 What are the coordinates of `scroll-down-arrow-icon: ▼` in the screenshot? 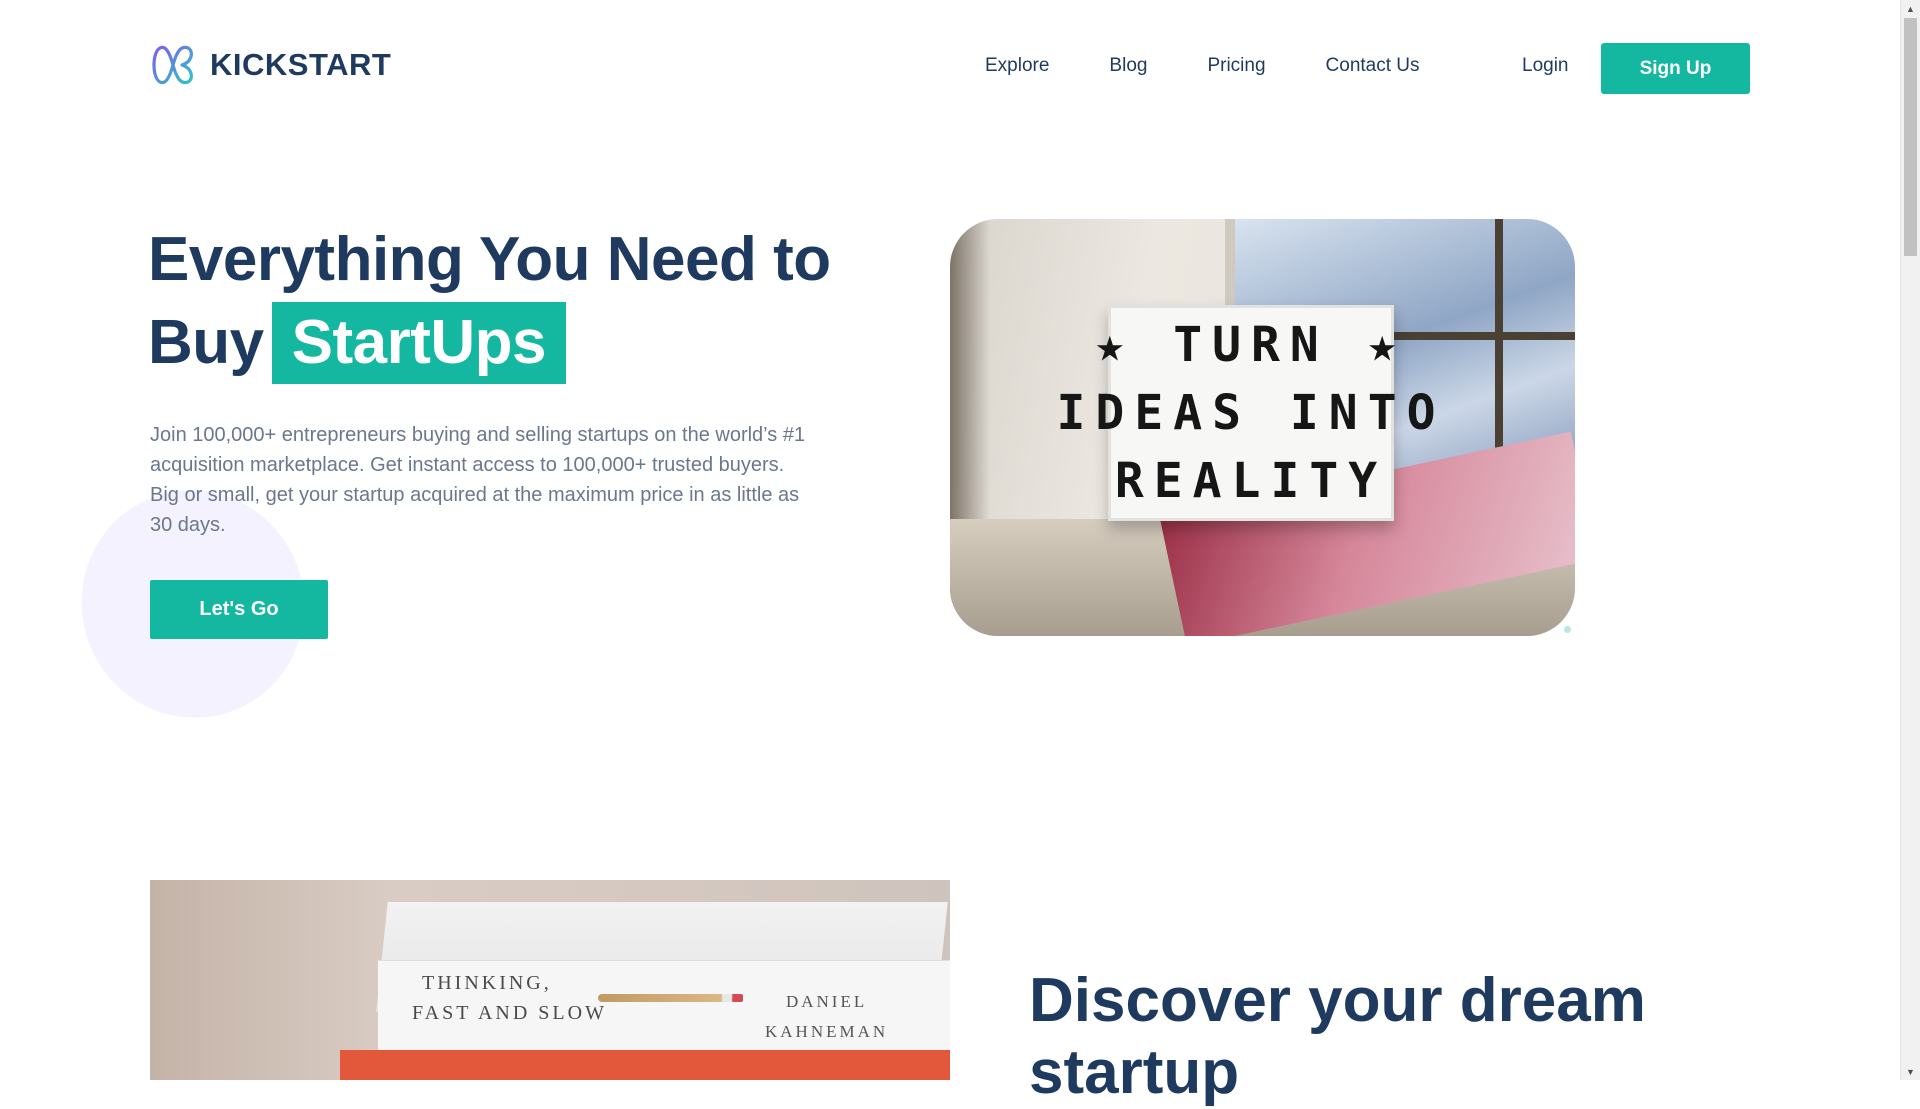 It's located at (1910, 1071).